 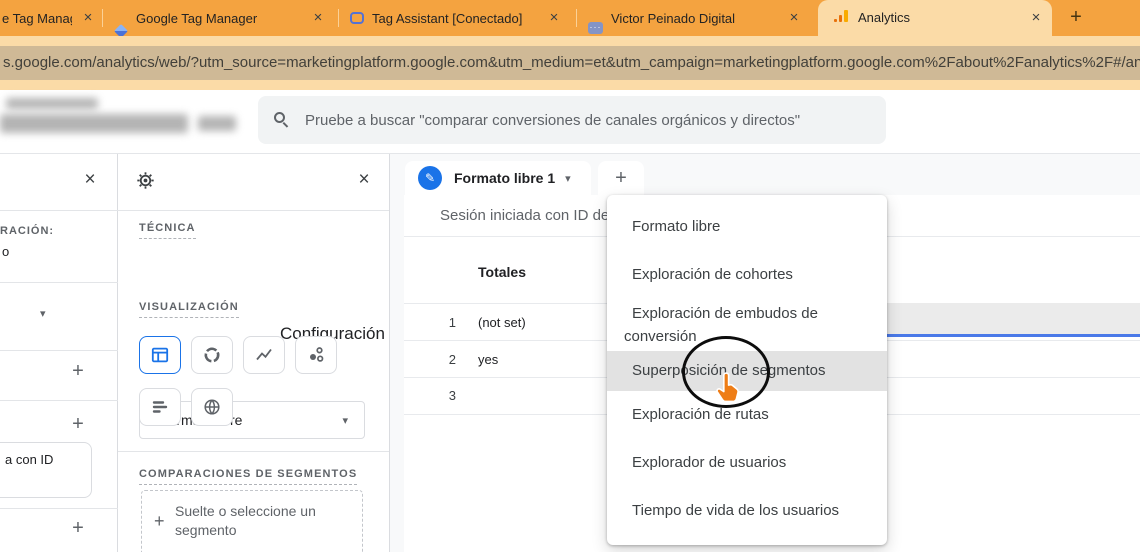 What do you see at coordinates (78, 528) in the screenshot?
I see `add-item-button: +` at bounding box center [78, 528].